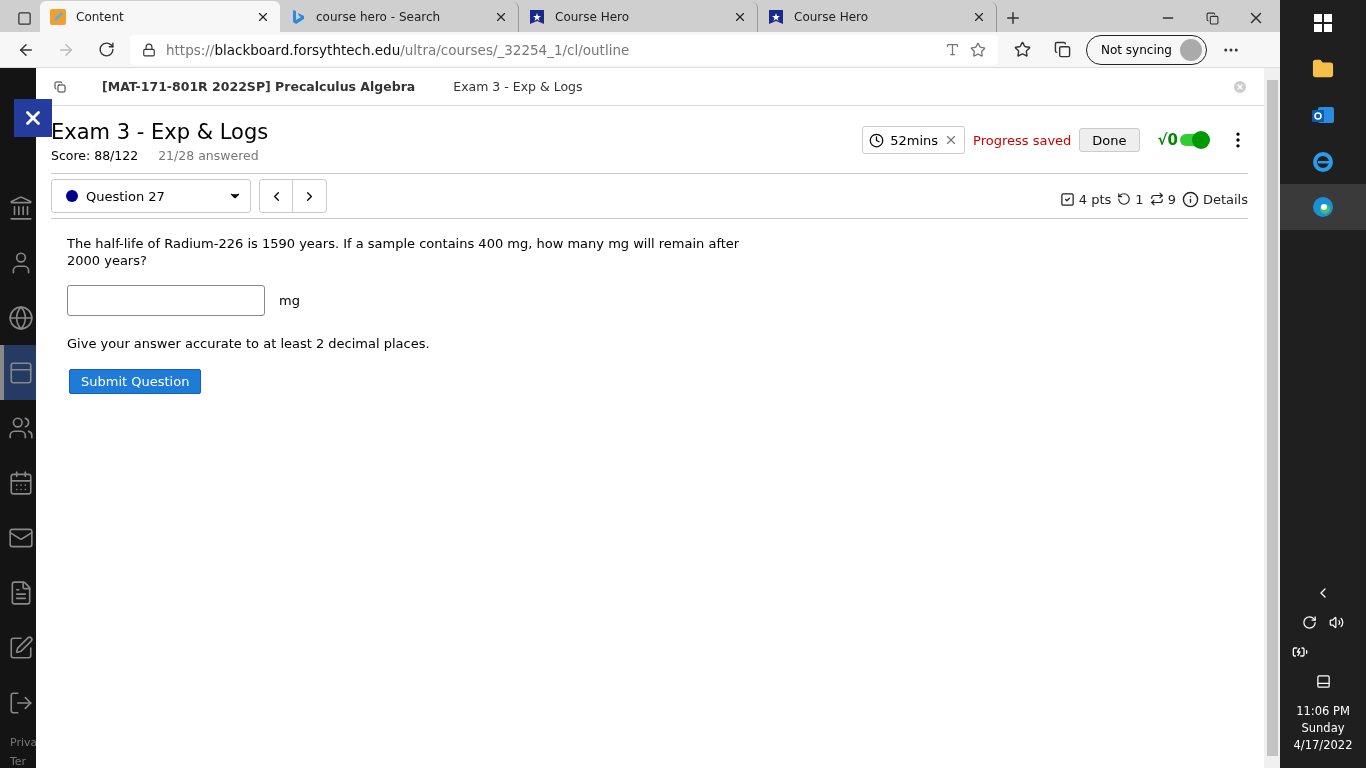  What do you see at coordinates (33, 118) in the screenshot?
I see `close-panel-button` at bounding box center [33, 118].